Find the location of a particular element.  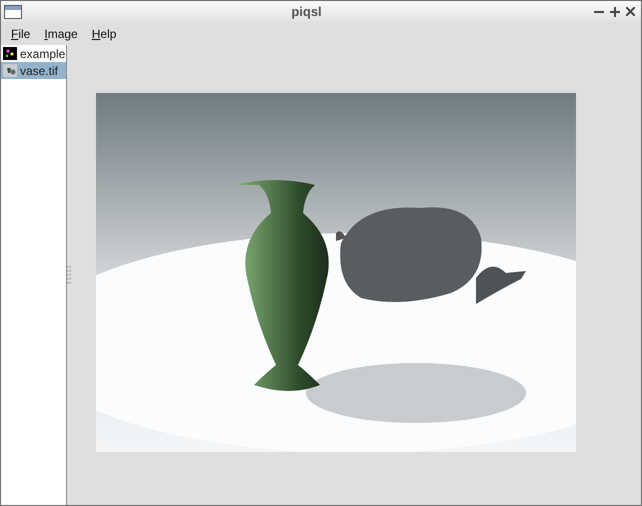

image-list-item: example. is located at coordinates (33, 53).